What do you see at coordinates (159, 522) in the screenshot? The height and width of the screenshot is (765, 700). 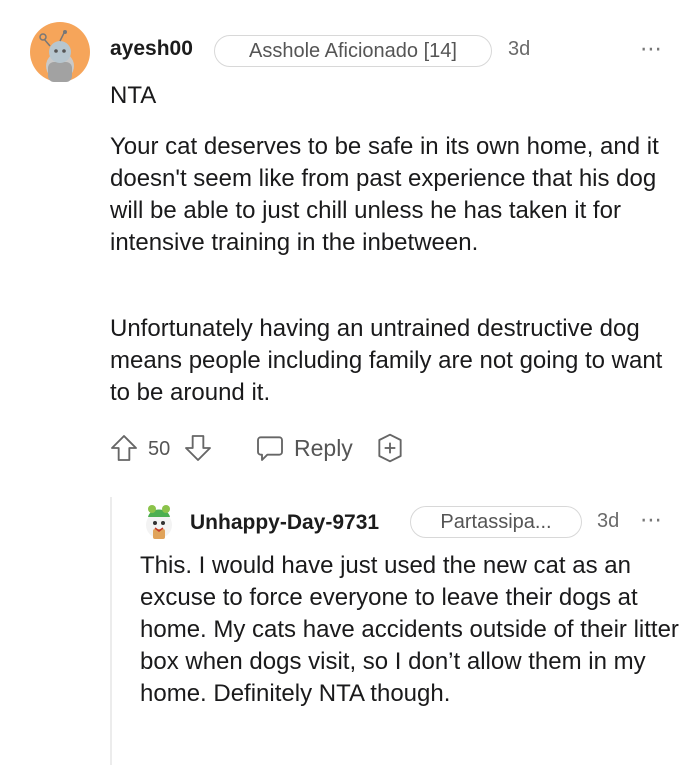 I see `reply-user-avatar` at bounding box center [159, 522].